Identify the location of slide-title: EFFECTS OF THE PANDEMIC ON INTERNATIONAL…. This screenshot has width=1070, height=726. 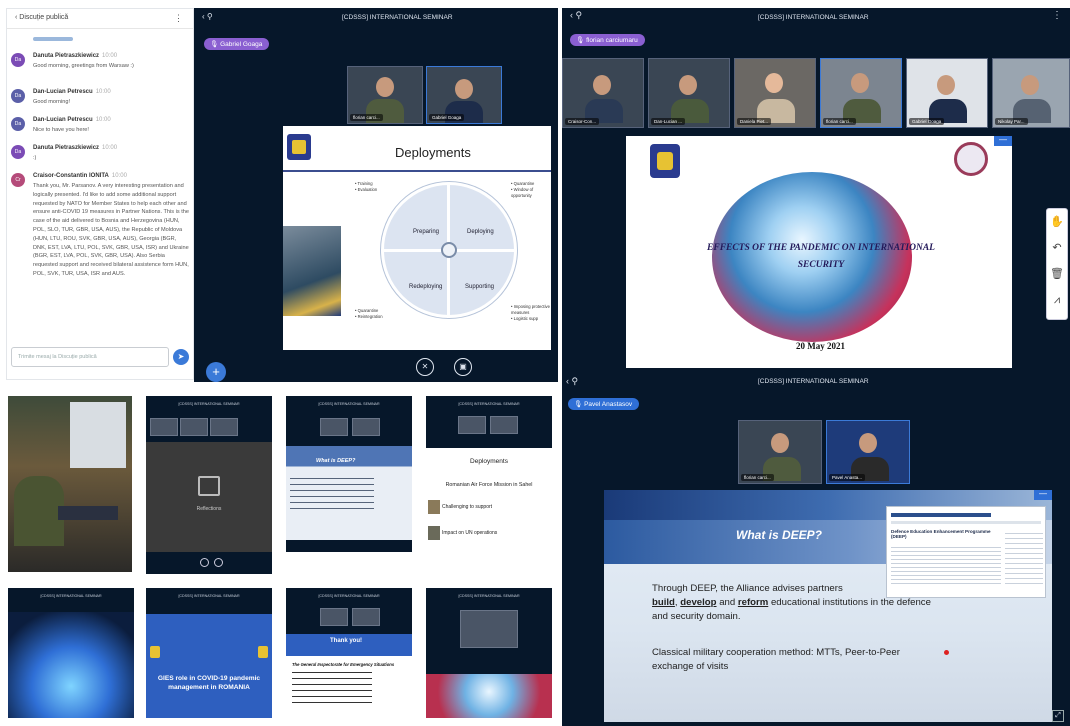
(821, 256).